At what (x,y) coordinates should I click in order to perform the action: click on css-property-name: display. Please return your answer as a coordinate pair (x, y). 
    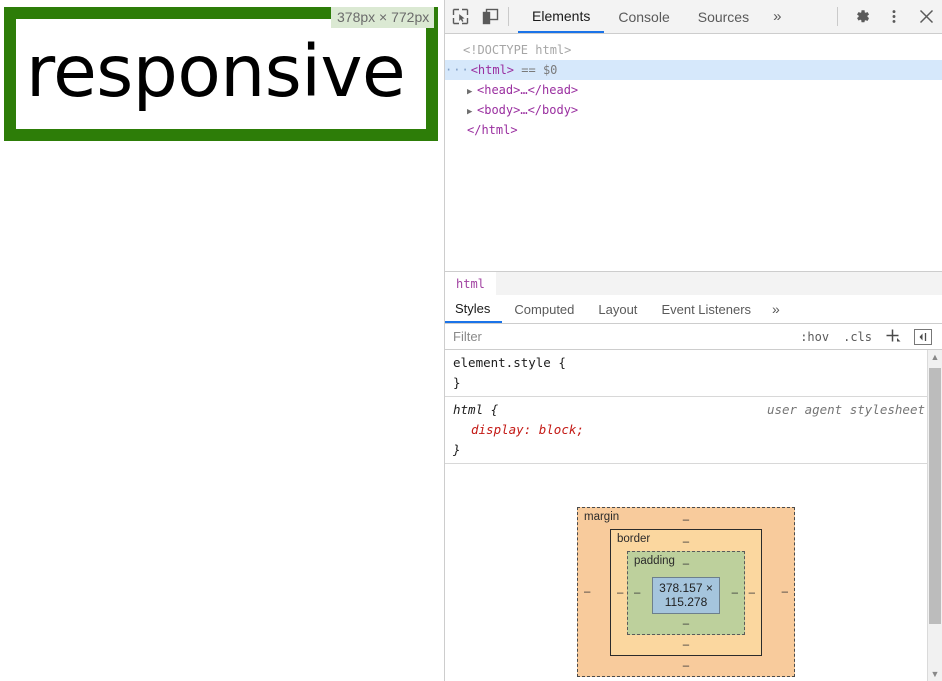
    Looking at the image, I should click on (497, 429).